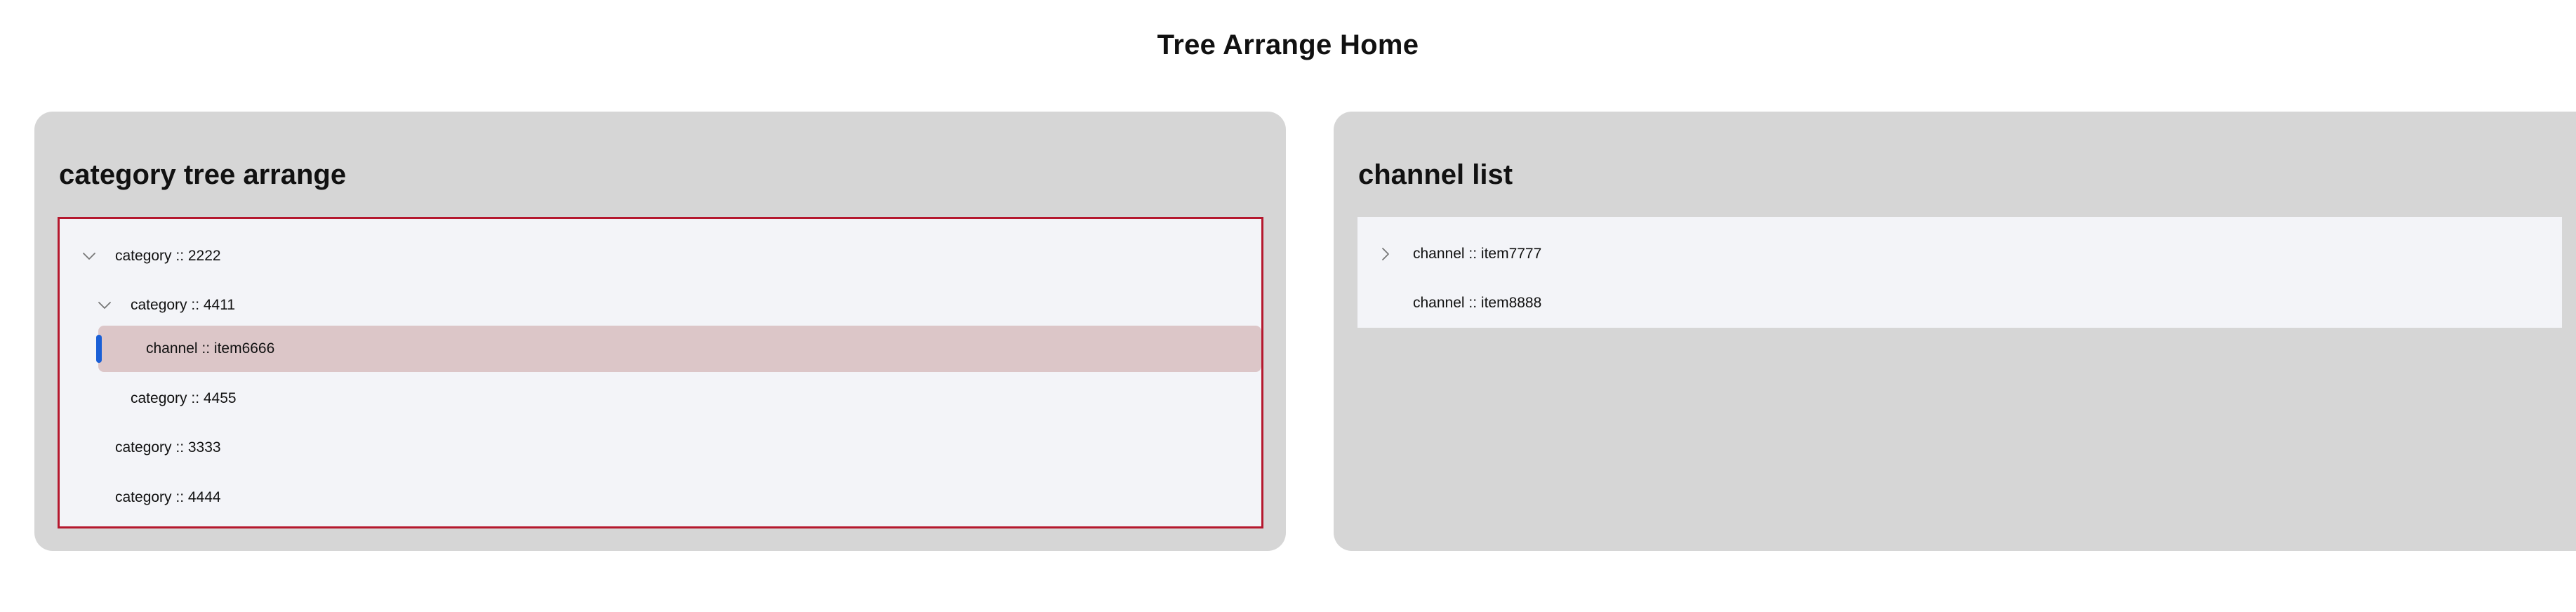 This screenshot has width=2576, height=612. Describe the element at coordinates (184, 305) in the screenshot. I see `tree-item-label: category :: 4411` at that location.